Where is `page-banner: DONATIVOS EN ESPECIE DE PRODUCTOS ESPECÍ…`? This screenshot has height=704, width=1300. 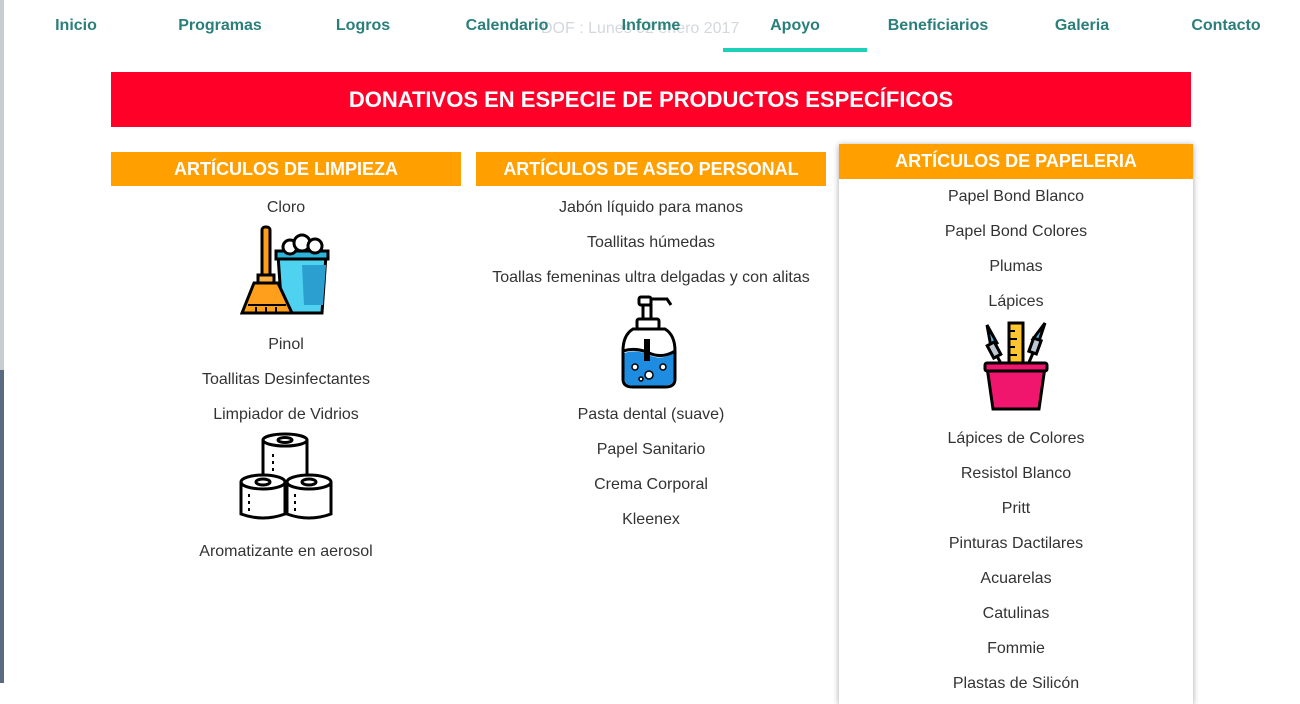
page-banner: DONATIVOS EN ESPECIE DE PRODUCTOS ESPECÍ… is located at coordinates (651, 99).